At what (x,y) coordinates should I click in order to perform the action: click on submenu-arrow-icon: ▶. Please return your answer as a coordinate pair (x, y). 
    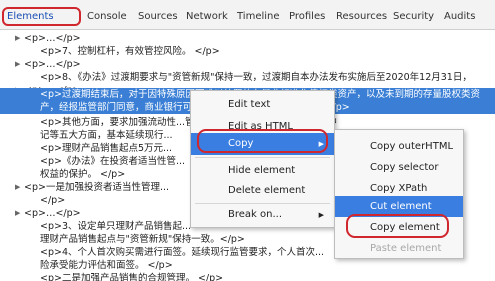
    Looking at the image, I should click on (321, 215).